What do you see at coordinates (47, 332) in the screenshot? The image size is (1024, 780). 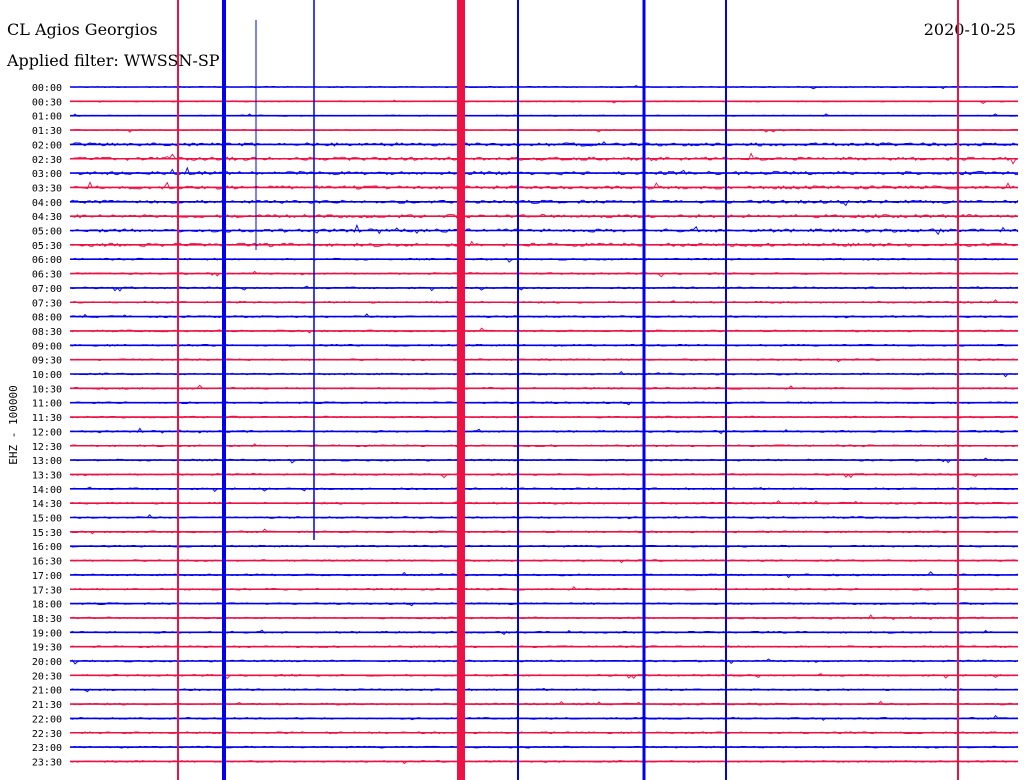 I see `row-label: 08:30` at bounding box center [47, 332].